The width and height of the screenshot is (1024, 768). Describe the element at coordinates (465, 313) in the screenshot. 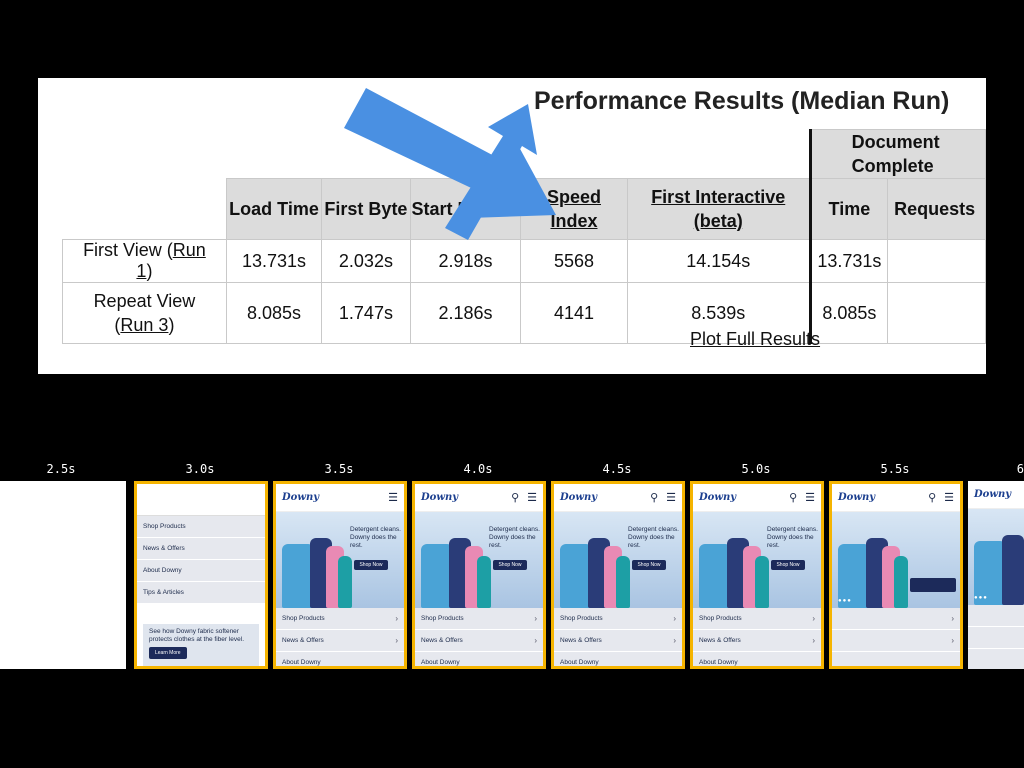

I see `cell-start-render: 2.186s` at that location.